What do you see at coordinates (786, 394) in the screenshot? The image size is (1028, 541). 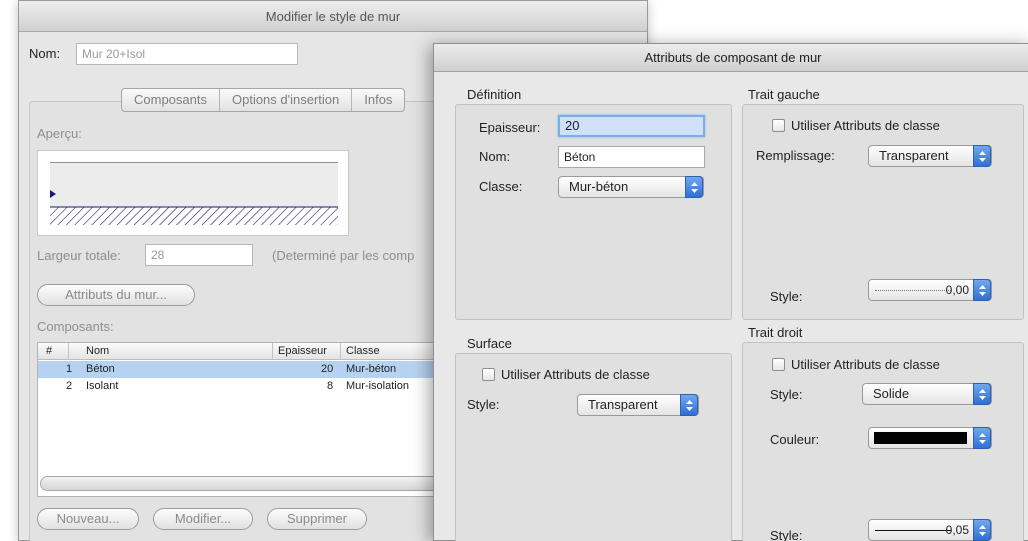 I see `right-style-label: Style:` at bounding box center [786, 394].